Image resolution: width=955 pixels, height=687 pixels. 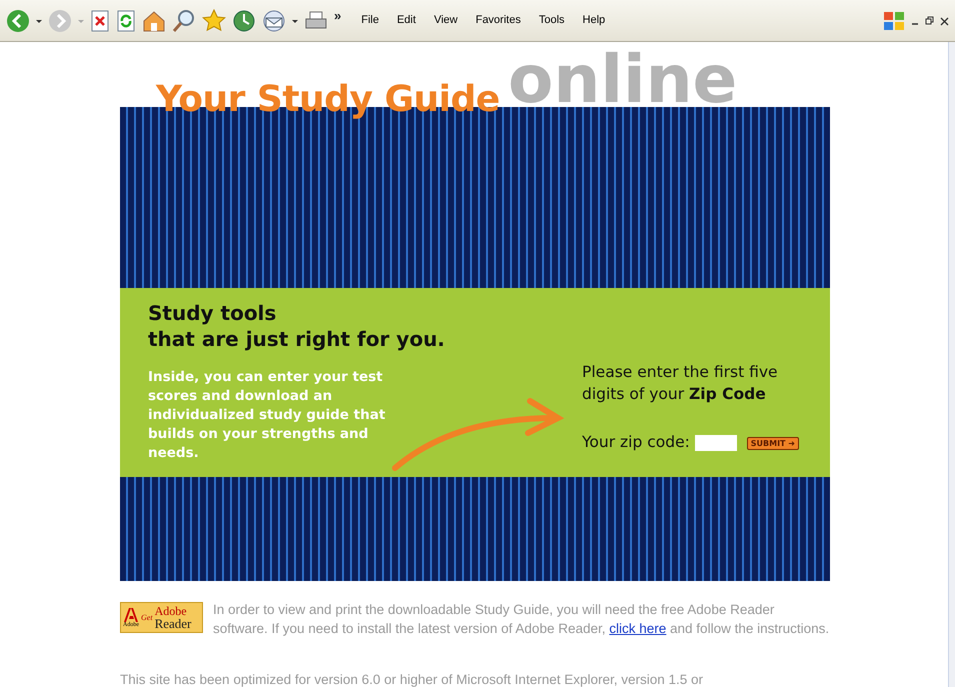 What do you see at coordinates (715, 443) in the screenshot?
I see `zip-input-field` at bounding box center [715, 443].